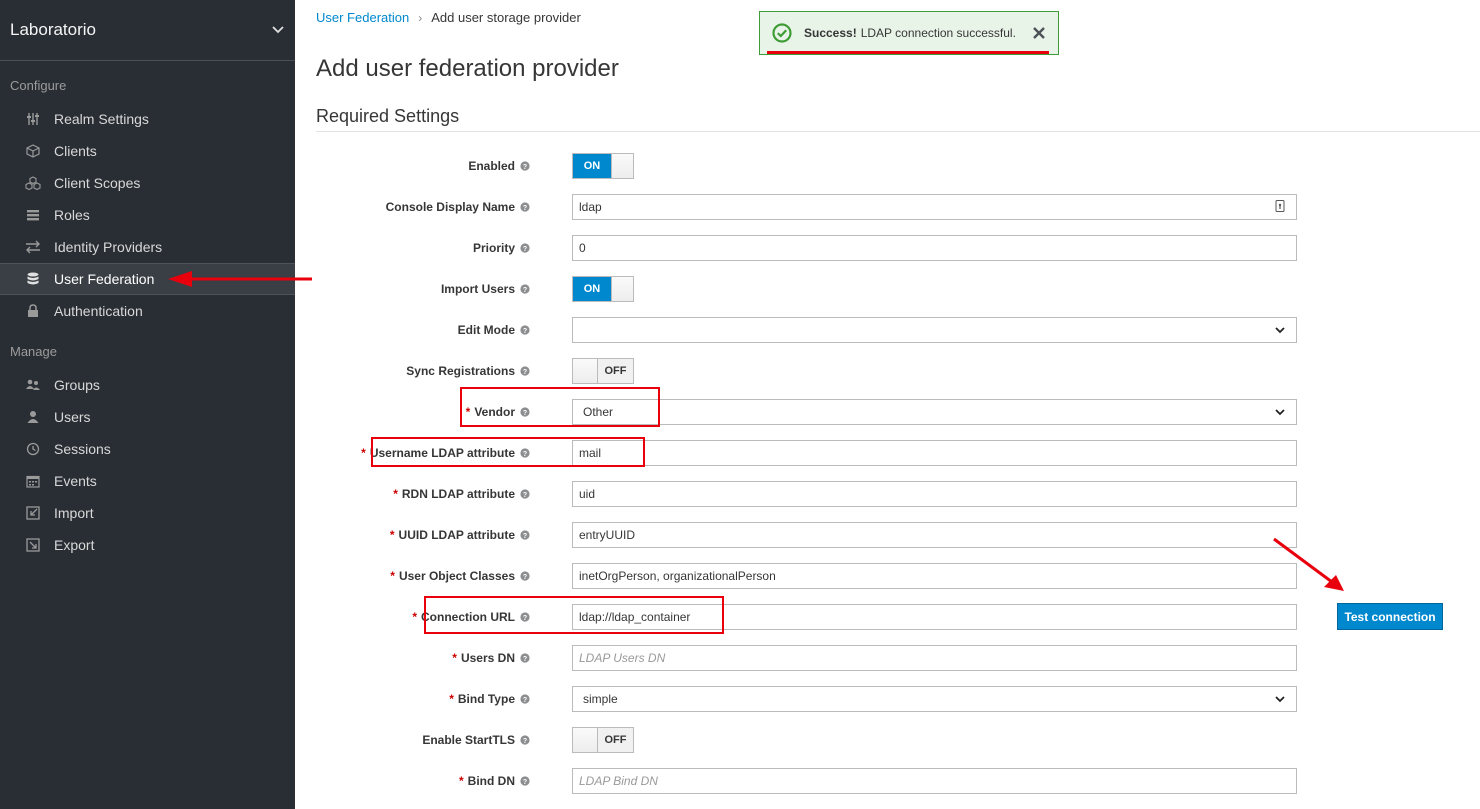 Image resolution: width=1480 pixels, height=809 pixels. I want to click on sidebar-item-sessions: Sessions, so click(147, 449).